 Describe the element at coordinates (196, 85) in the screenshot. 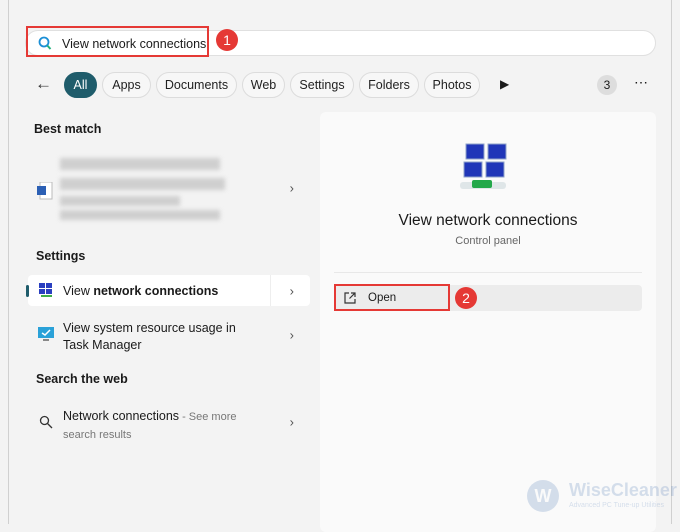

I see `tab-documents: Documents` at that location.